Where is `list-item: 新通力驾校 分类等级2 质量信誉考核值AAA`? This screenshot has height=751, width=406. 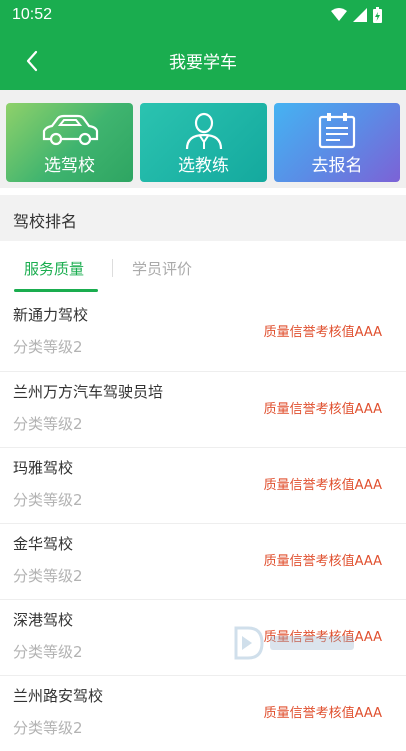 list-item: 新通力驾校 分类等级2 质量信誉考核值AAA is located at coordinates (203, 333).